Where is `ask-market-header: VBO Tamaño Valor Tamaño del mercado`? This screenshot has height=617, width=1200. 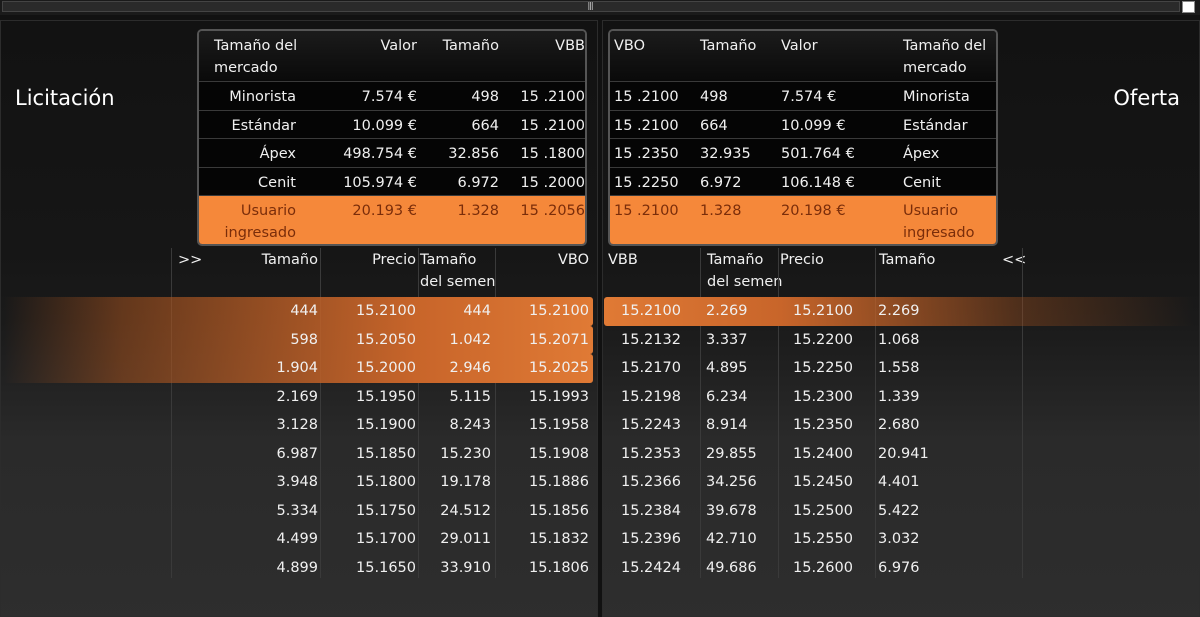
ask-market-header: VBO Tamaño Valor Tamaño del mercado is located at coordinates (803, 56).